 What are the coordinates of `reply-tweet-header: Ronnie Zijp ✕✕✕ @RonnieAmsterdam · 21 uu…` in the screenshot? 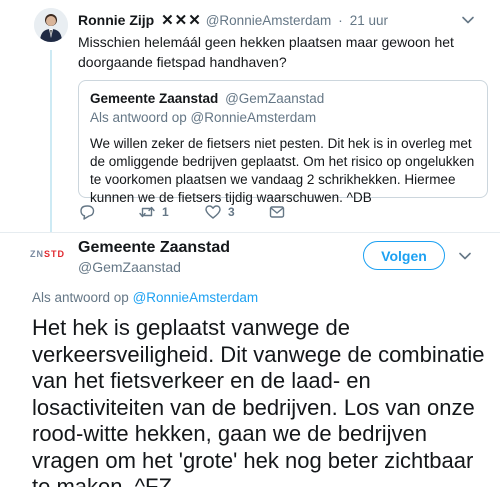 It's located at (268, 20).